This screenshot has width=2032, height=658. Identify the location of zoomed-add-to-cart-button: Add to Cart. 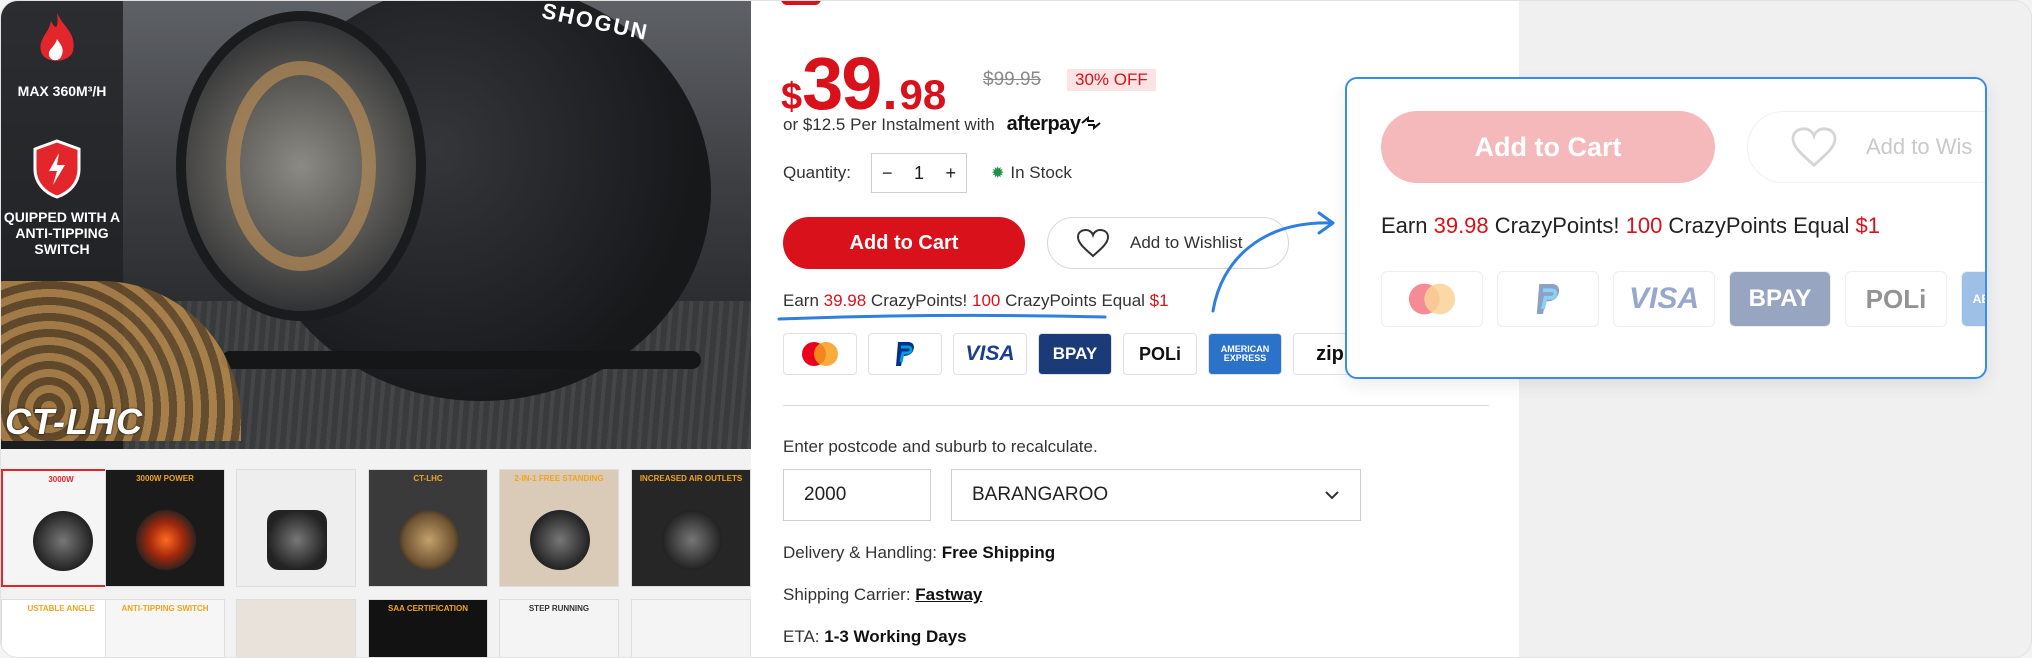
(1548, 147).